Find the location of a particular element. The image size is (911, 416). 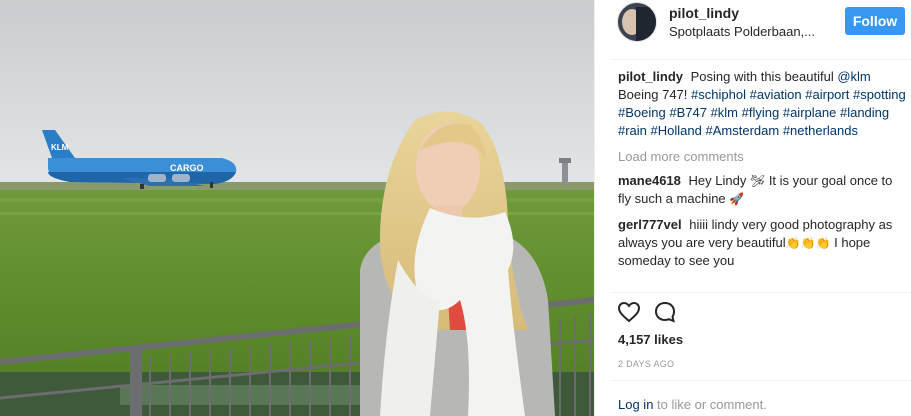

caption-tag: #B747 is located at coordinates (688, 112).